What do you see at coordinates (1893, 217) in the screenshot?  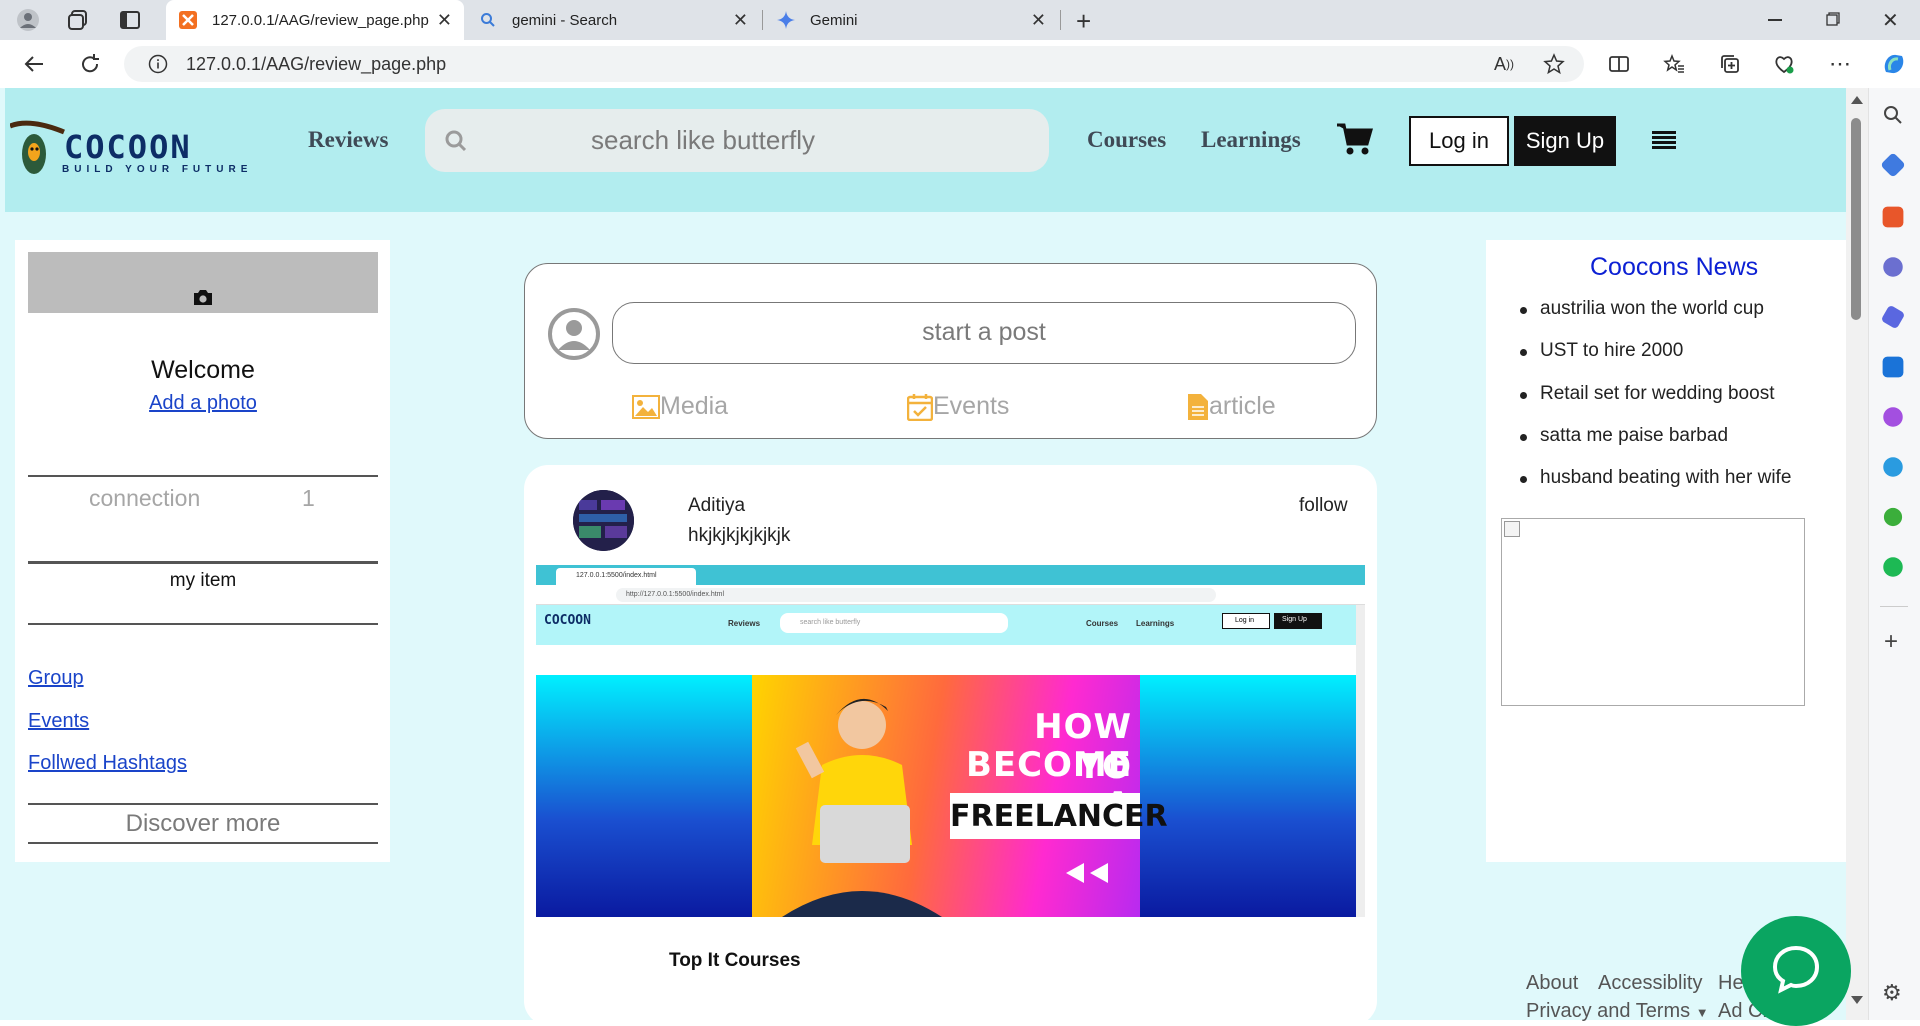 I see `tools-icon` at bounding box center [1893, 217].